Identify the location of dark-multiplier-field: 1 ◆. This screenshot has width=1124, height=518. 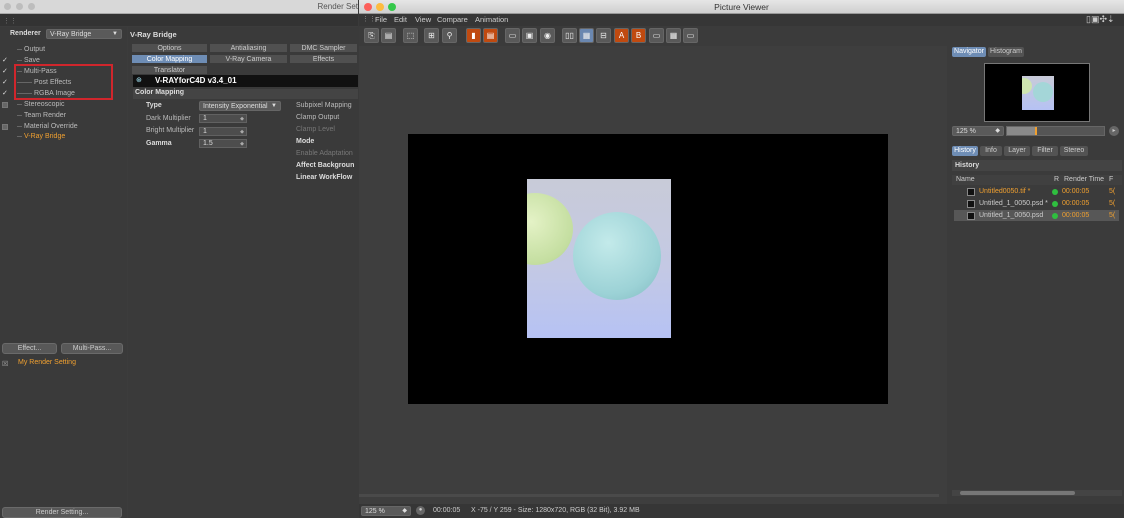
(223, 118).